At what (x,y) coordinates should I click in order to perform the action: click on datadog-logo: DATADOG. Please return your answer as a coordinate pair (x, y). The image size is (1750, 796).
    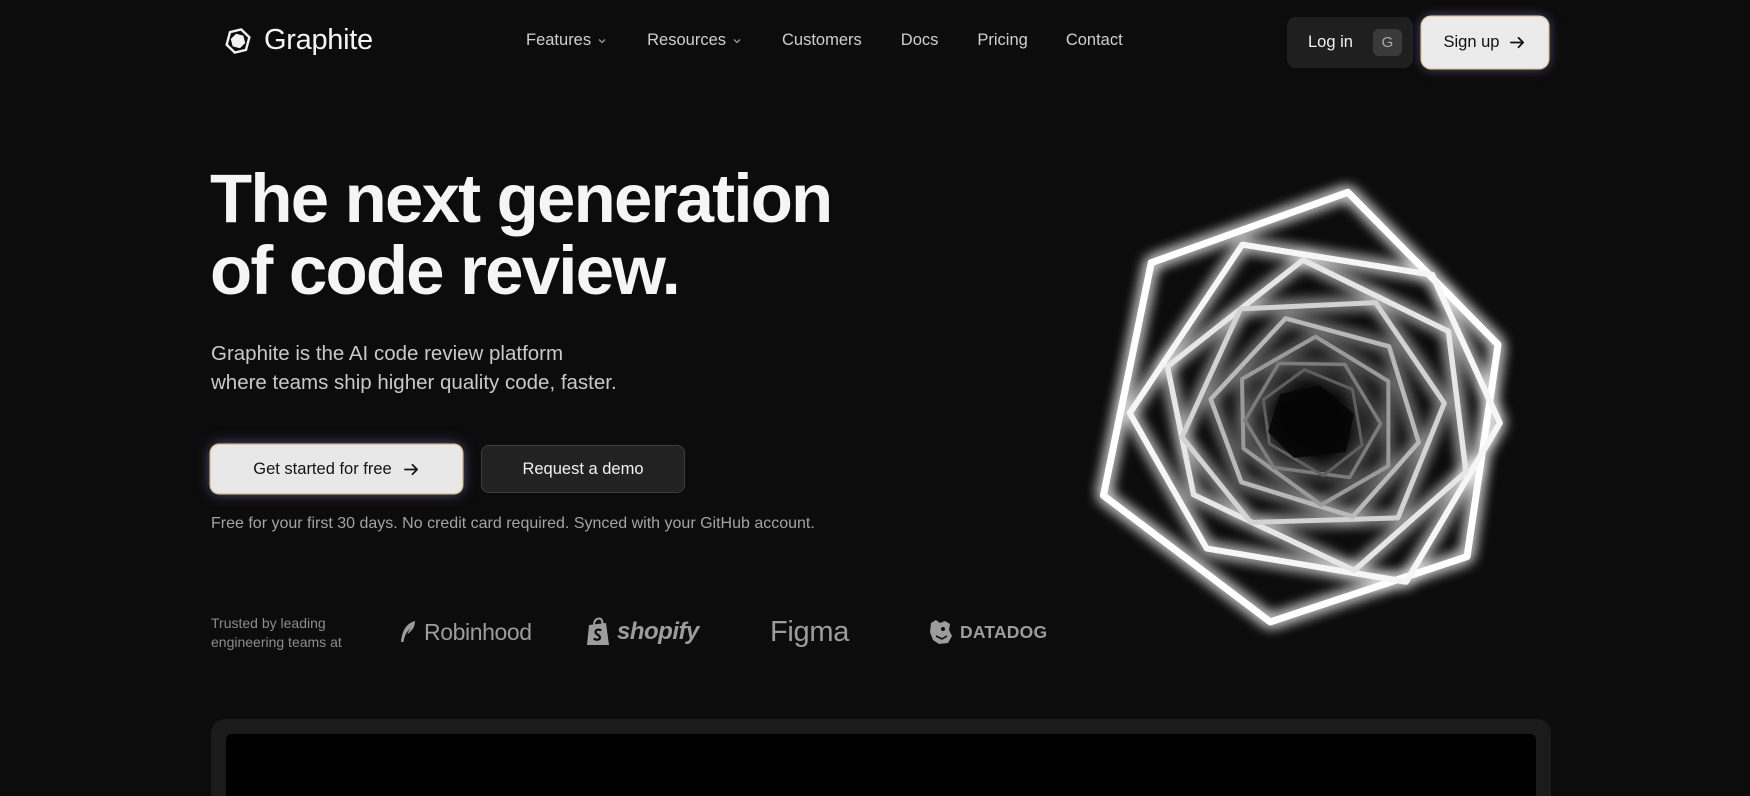
    Looking at the image, I should click on (987, 632).